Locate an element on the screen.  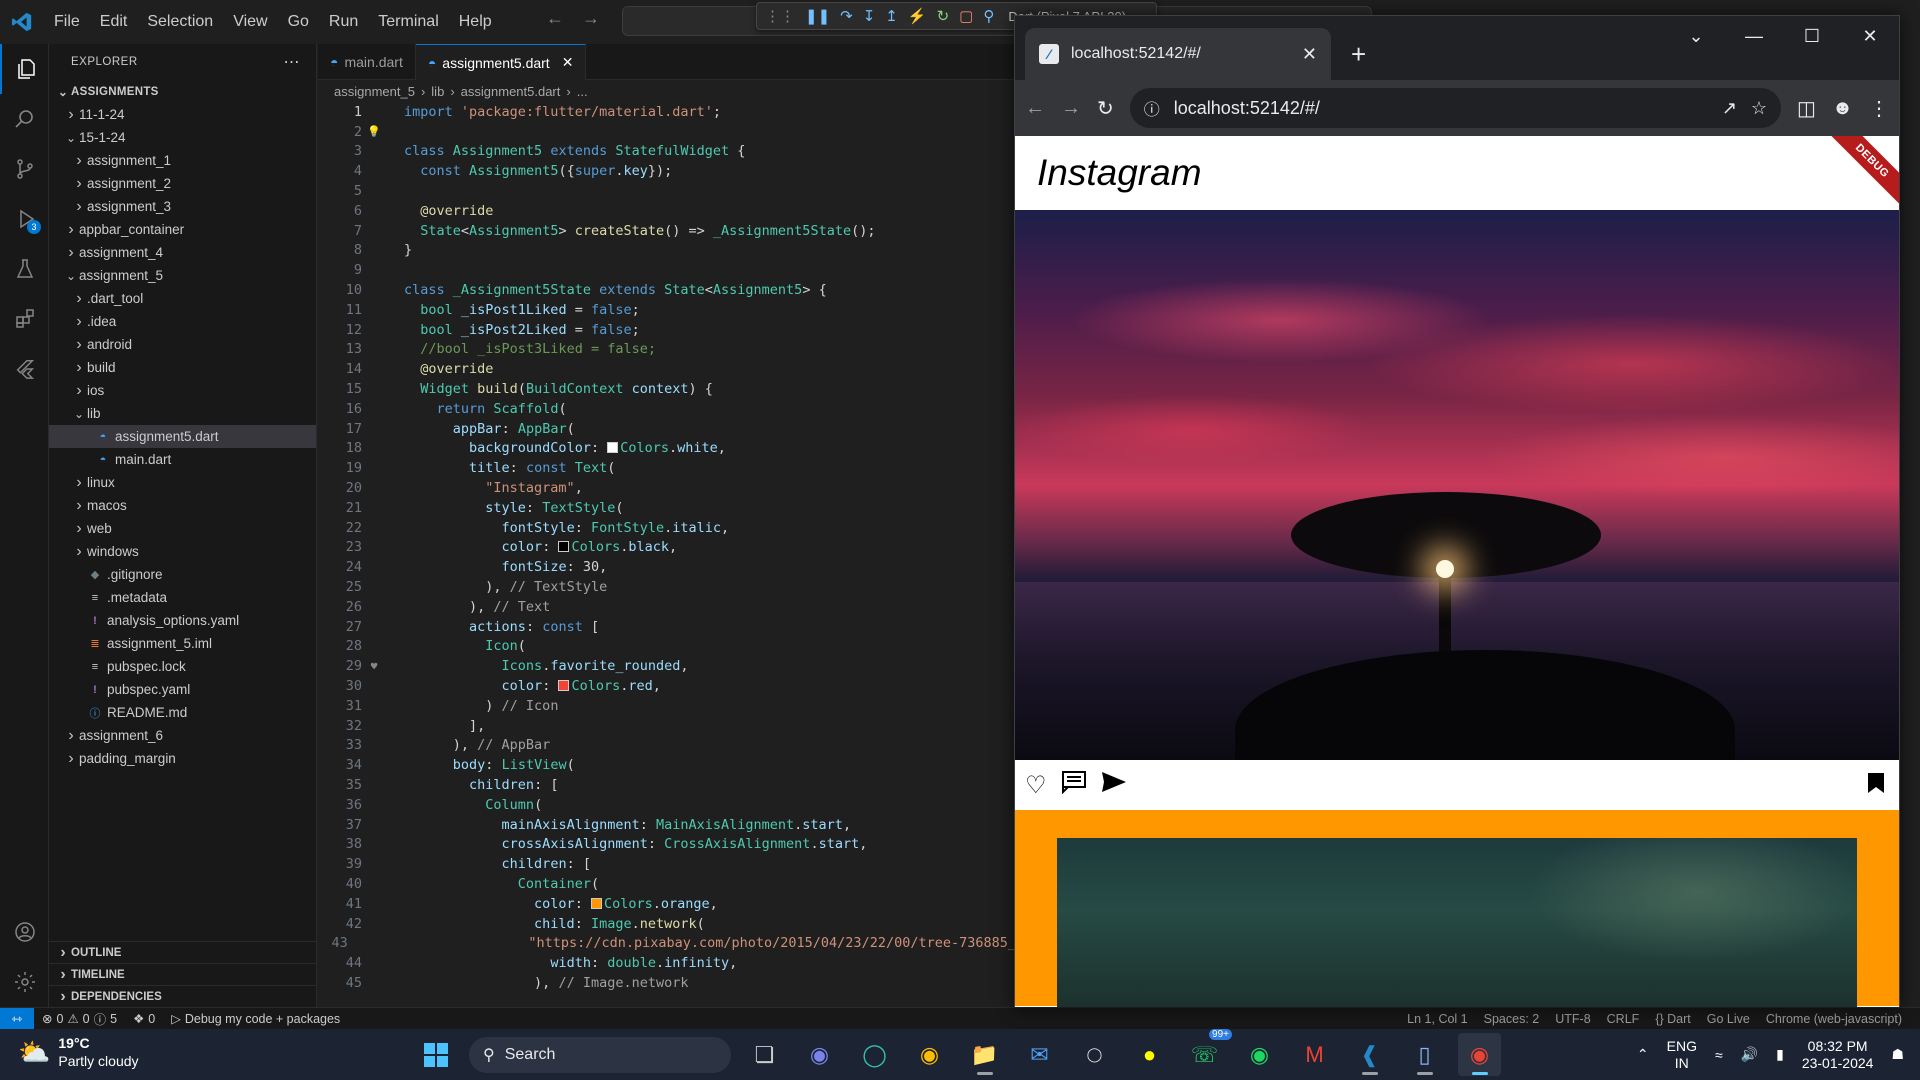
like-heart-icon: ♡ is located at coordinates (1036, 785).